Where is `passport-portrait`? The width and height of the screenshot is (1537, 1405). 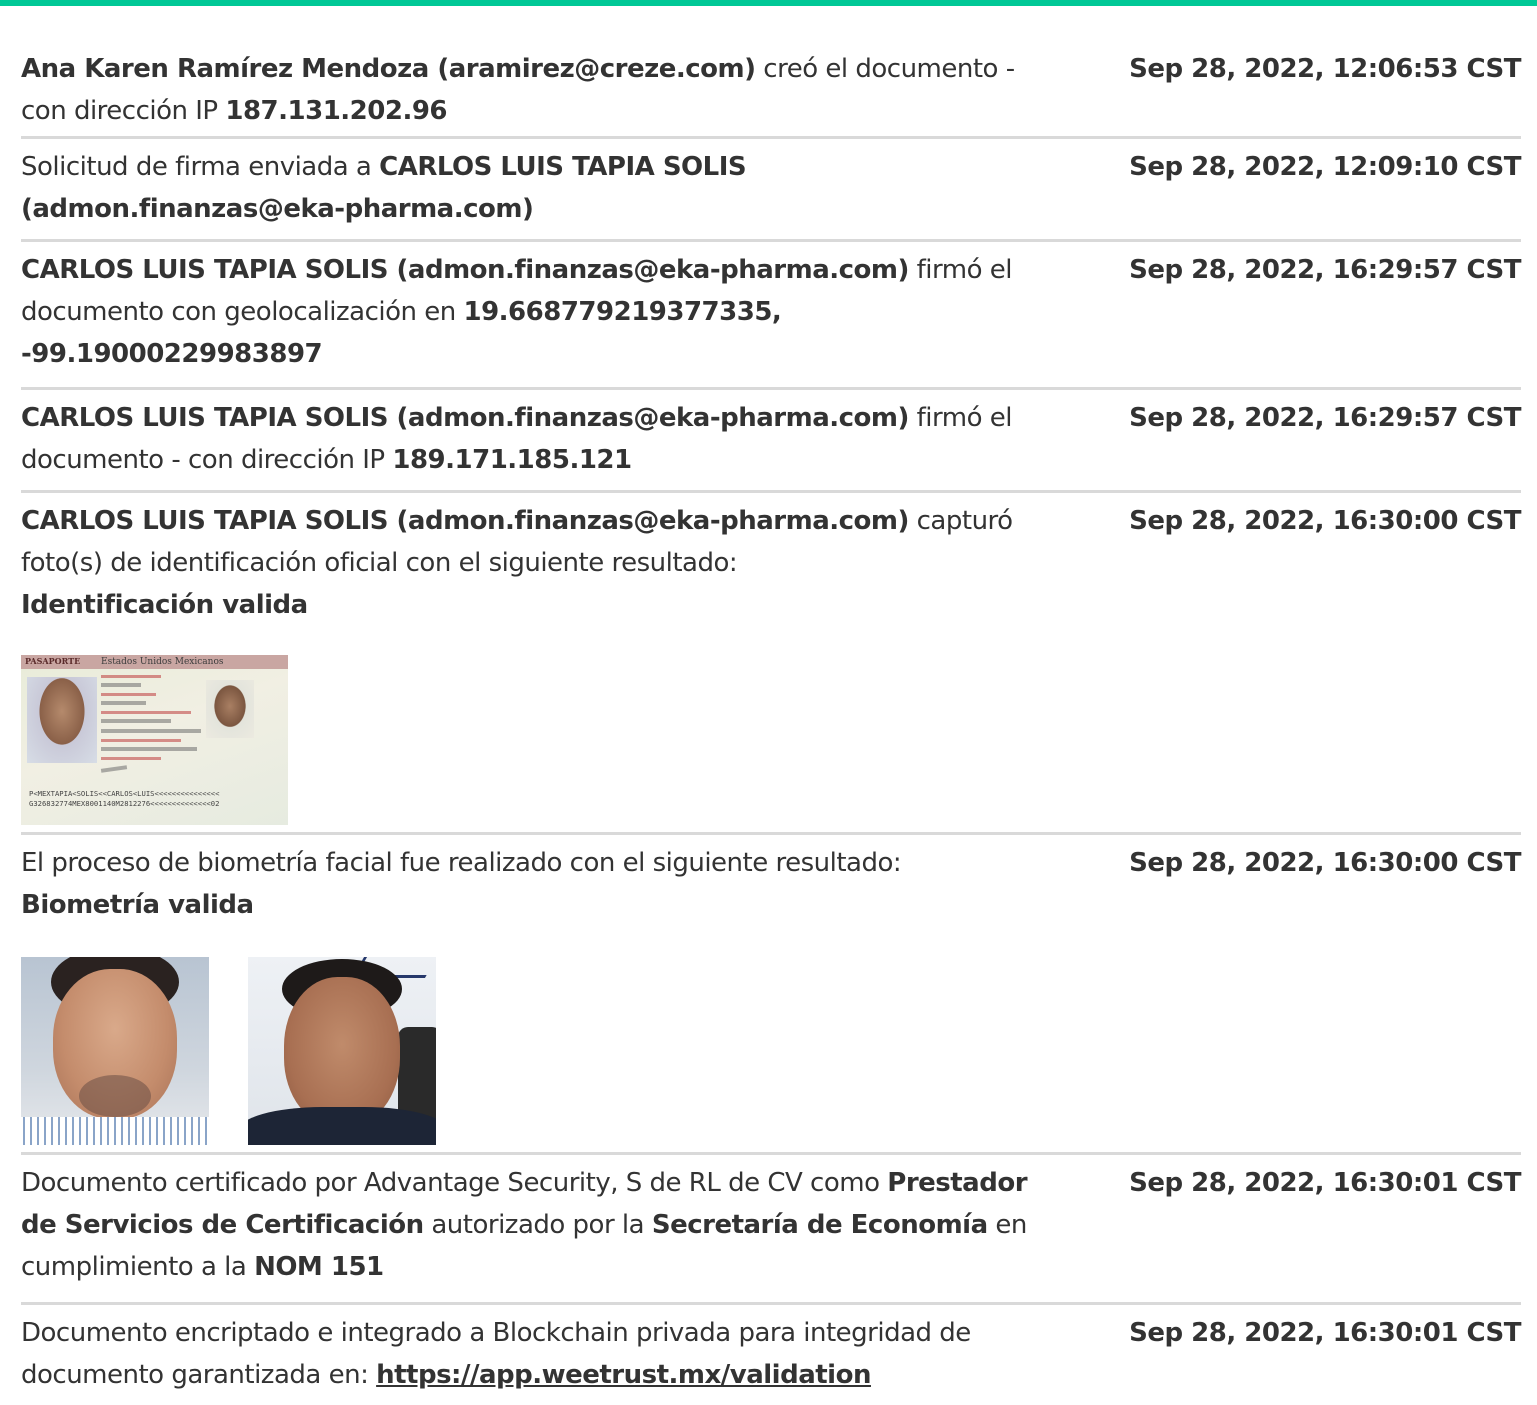 passport-portrait is located at coordinates (62, 720).